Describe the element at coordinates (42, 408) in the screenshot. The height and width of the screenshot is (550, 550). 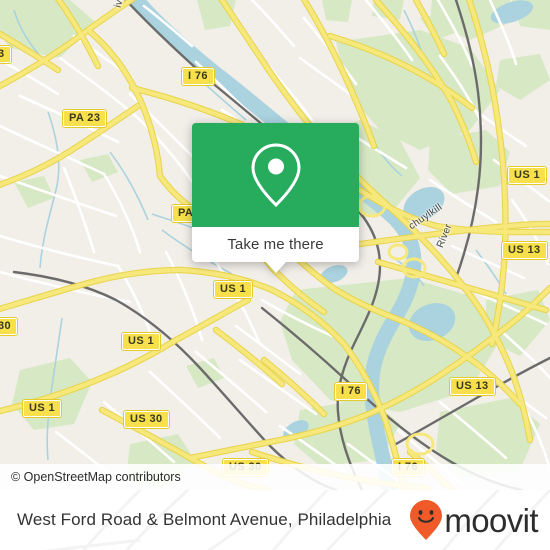
I see `shield-us1-southwest: US 1` at that location.